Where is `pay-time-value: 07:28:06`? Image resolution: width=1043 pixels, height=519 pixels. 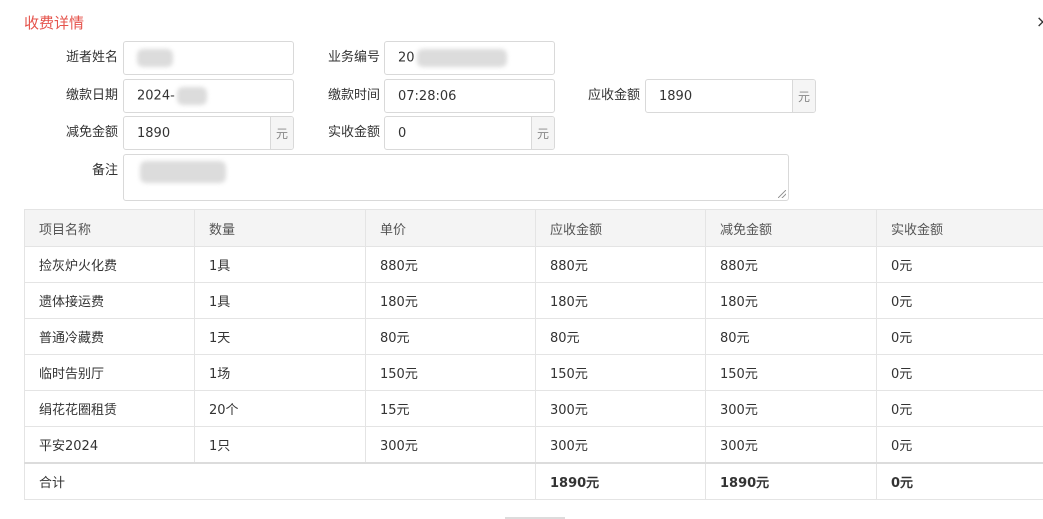 pay-time-value: 07:28:06 is located at coordinates (427, 96).